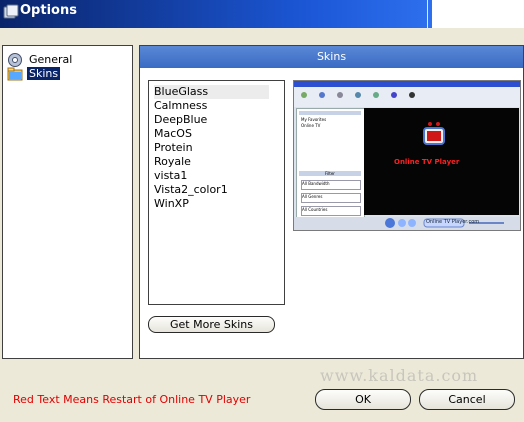 The image size is (524, 422). I want to click on skin-item: Royale, so click(211, 162).